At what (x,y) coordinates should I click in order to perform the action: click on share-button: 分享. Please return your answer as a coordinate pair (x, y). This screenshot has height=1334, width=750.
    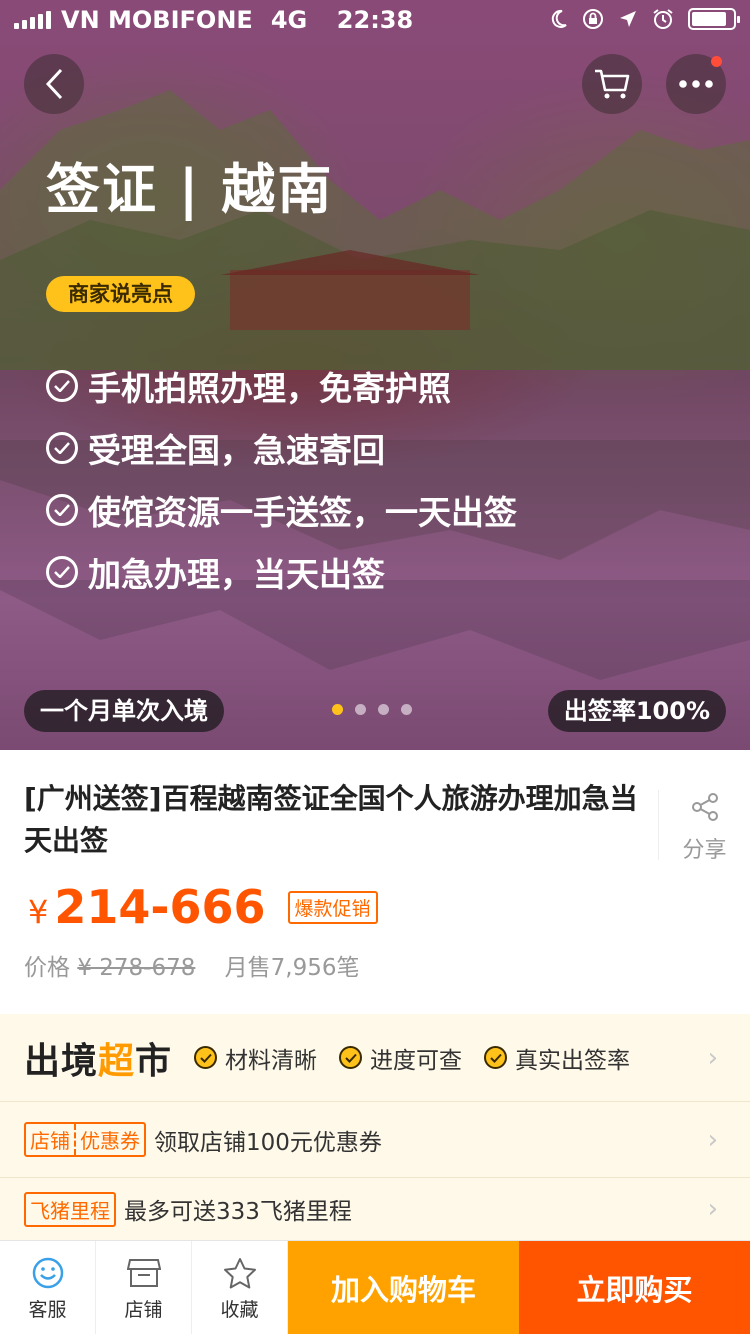
    Looking at the image, I should click on (704, 826).